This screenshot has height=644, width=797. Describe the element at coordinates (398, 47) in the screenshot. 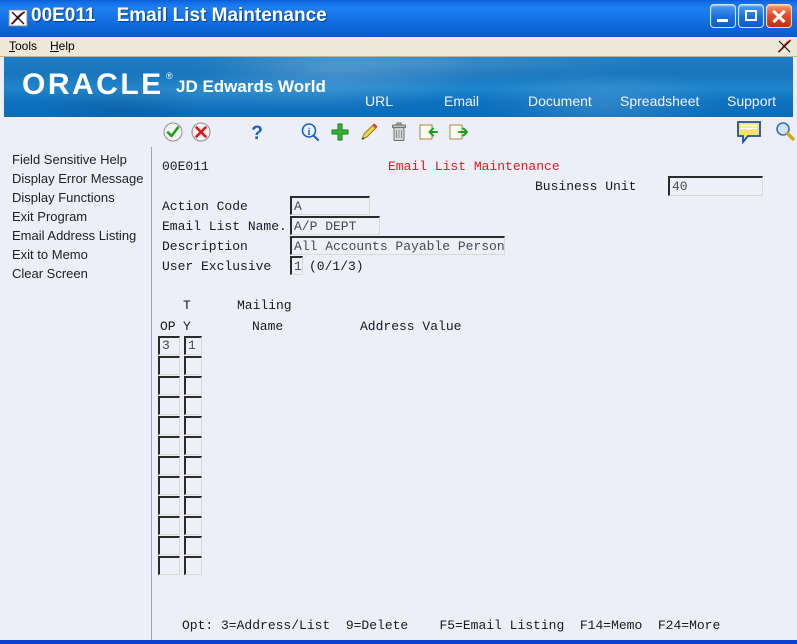

I see `menu-bar: Tools Help` at that location.